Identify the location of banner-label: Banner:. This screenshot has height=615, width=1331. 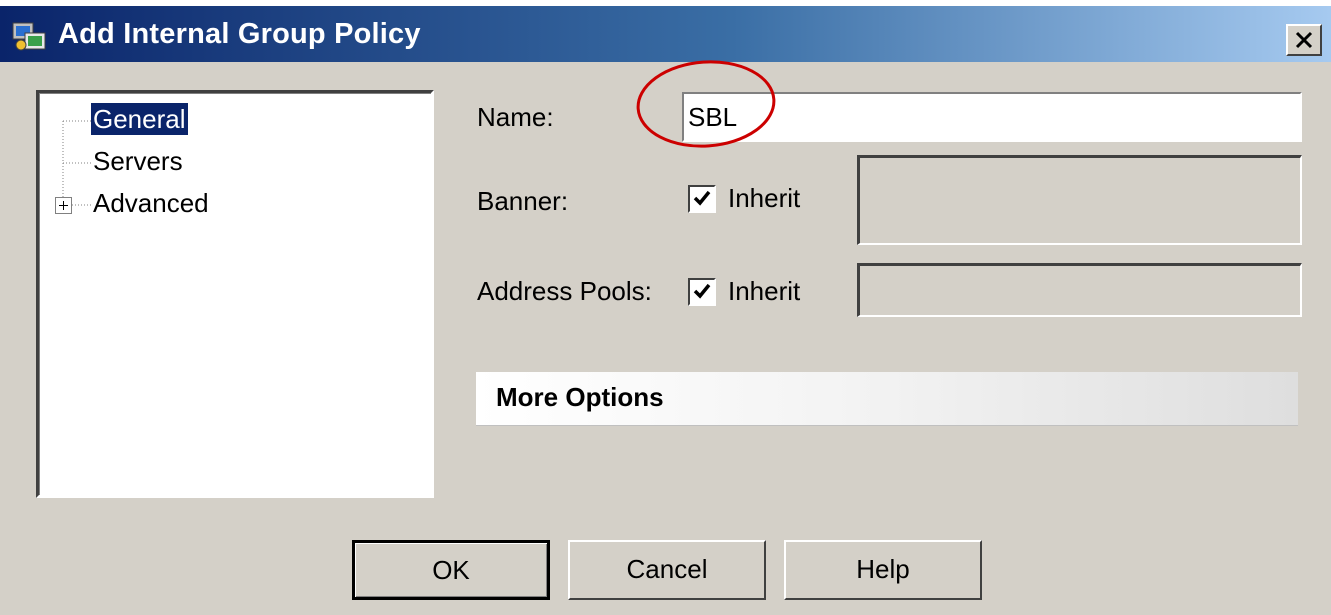
(523, 201).